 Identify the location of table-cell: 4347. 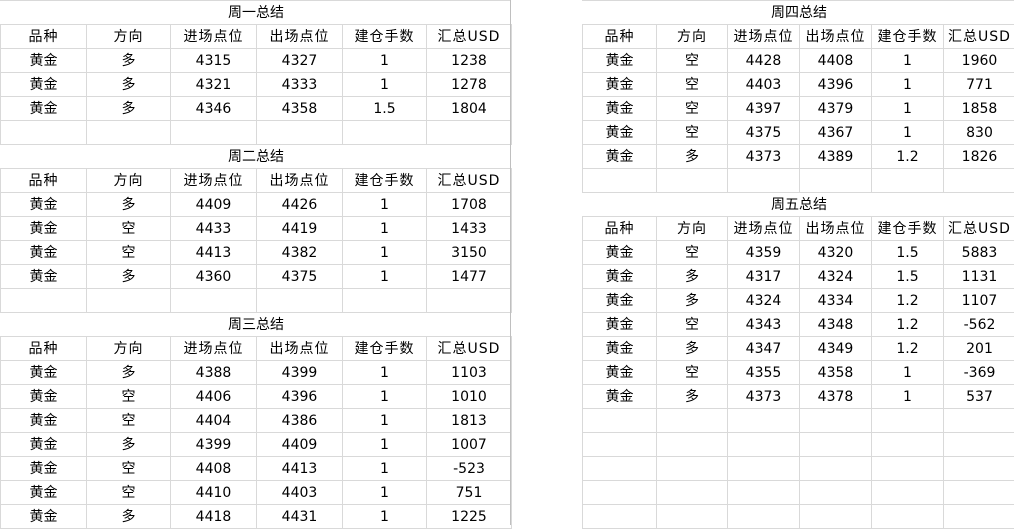
(764, 349).